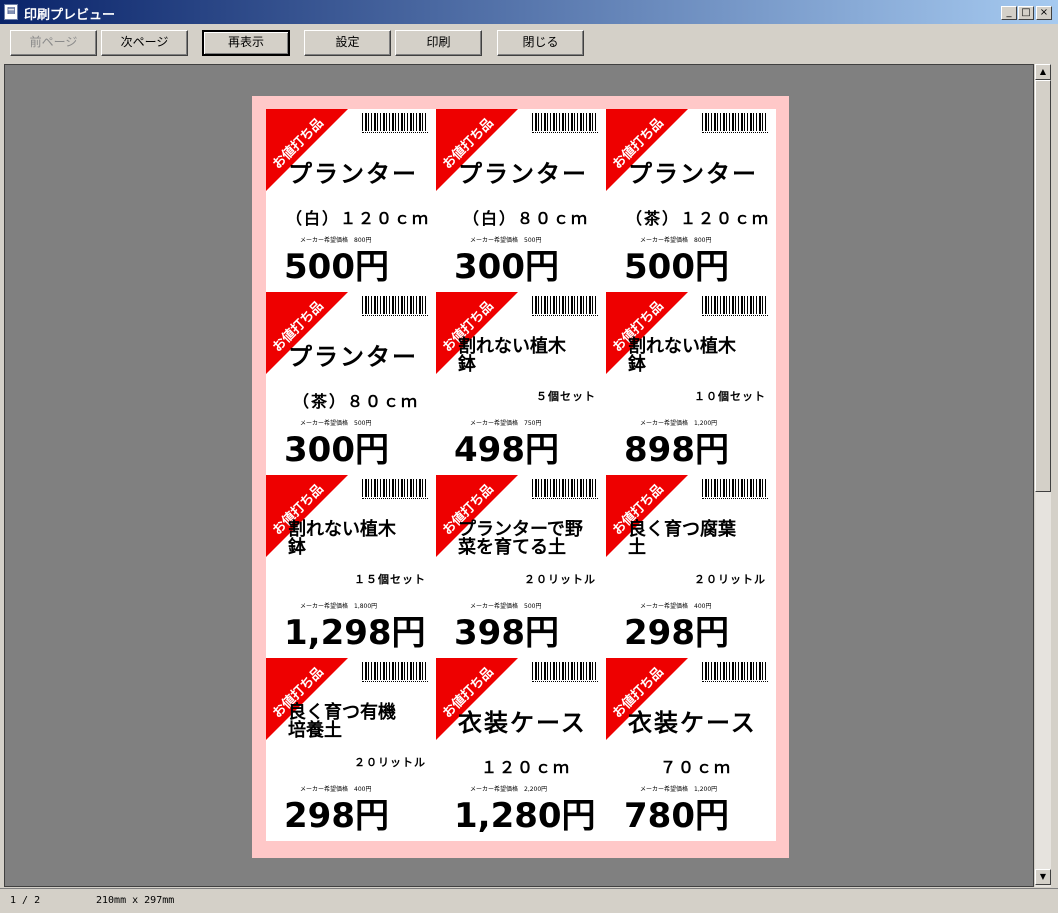 This screenshot has height=913, width=1058. Describe the element at coordinates (1043, 72) in the screenshot. I see `scroll-up-arrow-icon: ▲` at that location.